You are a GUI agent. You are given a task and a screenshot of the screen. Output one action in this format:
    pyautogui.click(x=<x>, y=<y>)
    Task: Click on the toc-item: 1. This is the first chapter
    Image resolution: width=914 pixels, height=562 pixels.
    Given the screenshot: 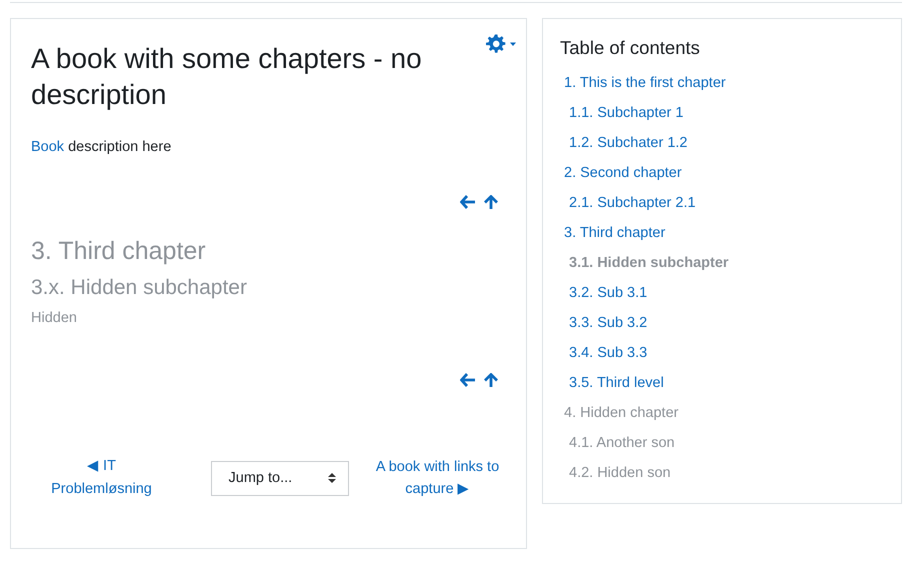 What is the action you would take?
    pyautogui.click(x=643, y=83)
    